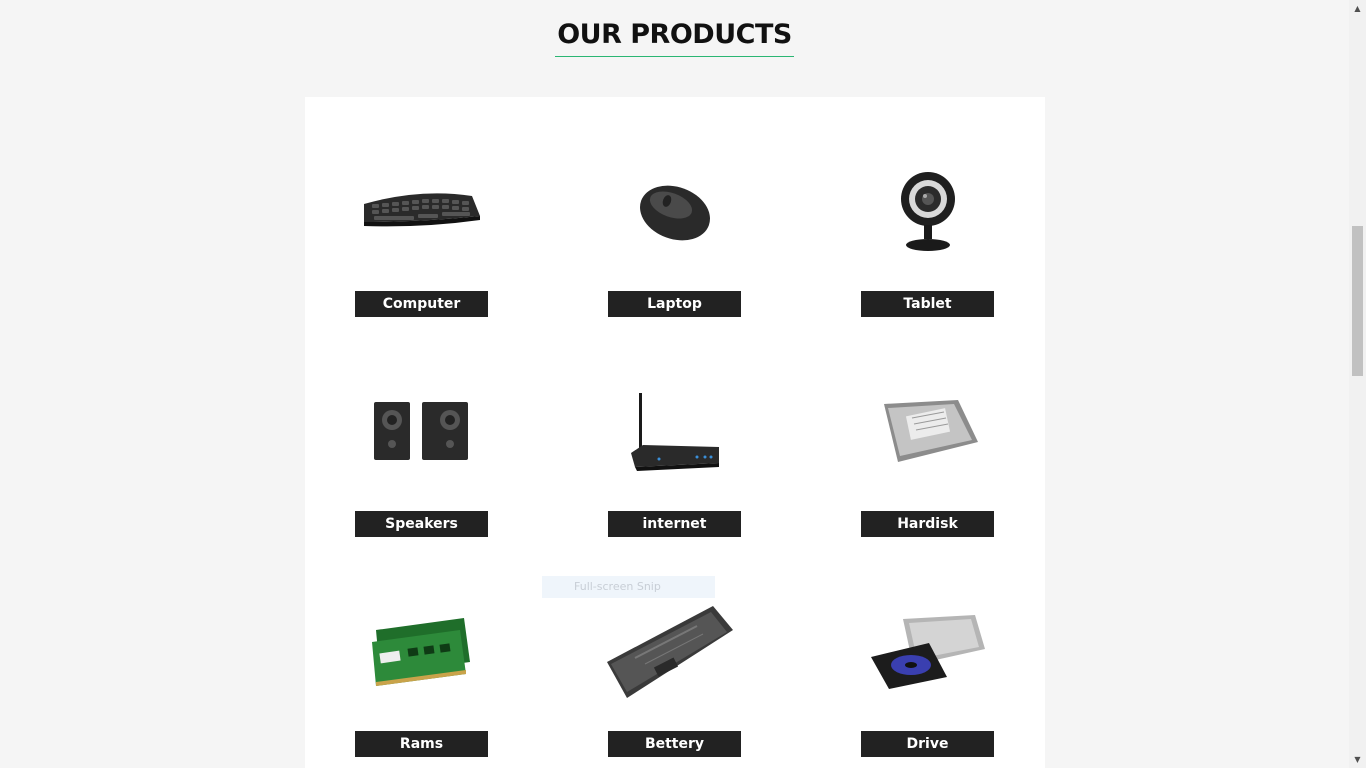 Image resolution: width=1366 pixels, height=768 pixels. I want to click on keyboard-icon, so click(422, 212).